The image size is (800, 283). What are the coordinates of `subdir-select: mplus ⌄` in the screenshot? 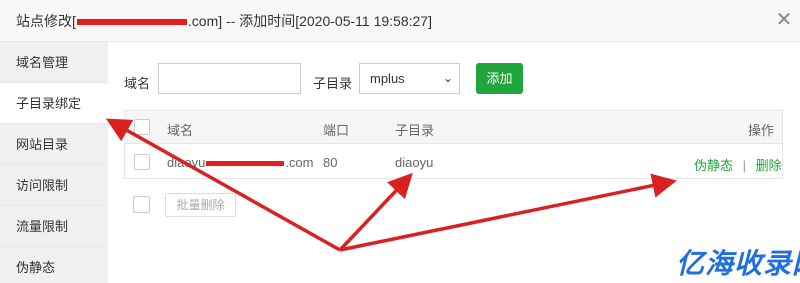 It's located at (409, 78).